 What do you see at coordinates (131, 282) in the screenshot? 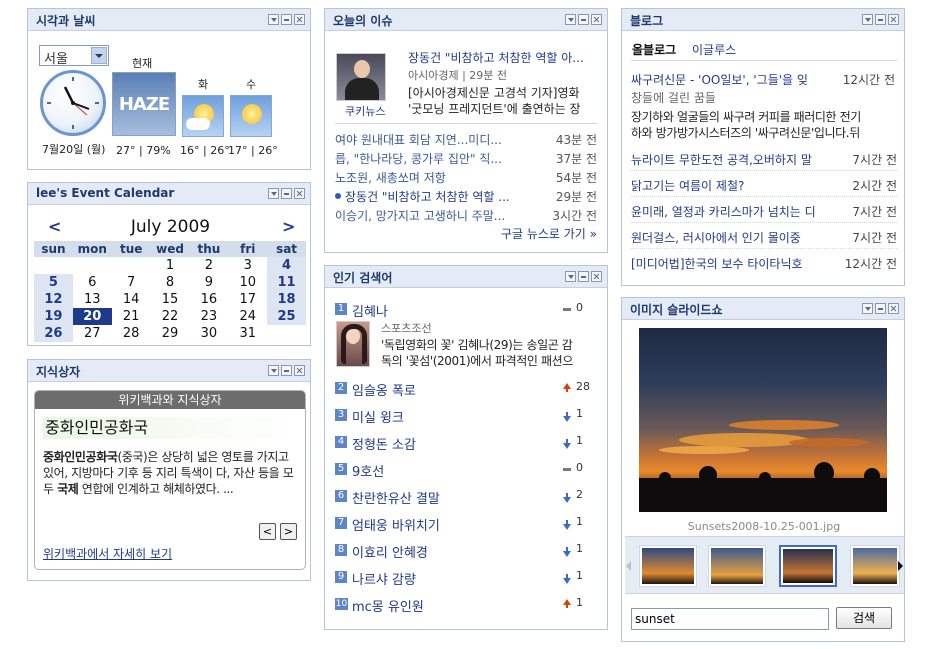
I see `calendar-day: 7` at bounding box center [131, 282].